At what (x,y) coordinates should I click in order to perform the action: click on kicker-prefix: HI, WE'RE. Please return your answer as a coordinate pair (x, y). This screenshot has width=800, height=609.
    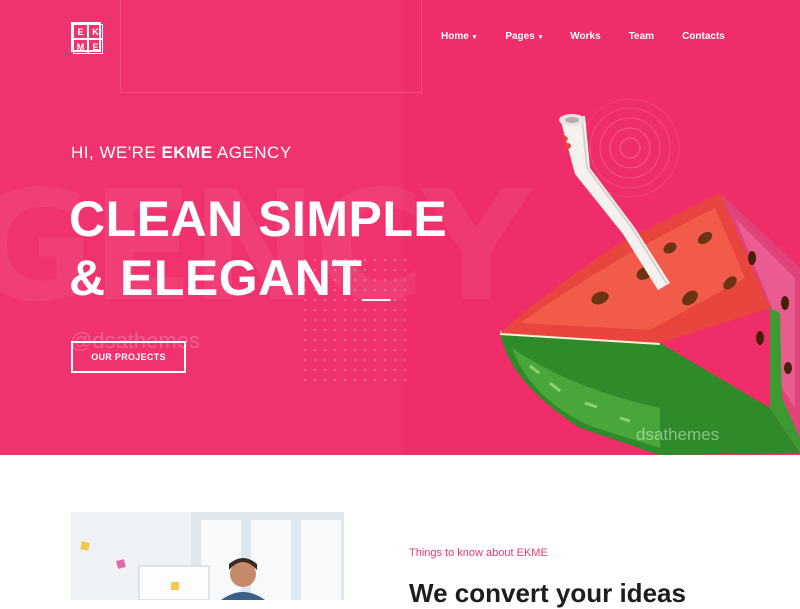
    Looking at the image, I should click on (114, 152).